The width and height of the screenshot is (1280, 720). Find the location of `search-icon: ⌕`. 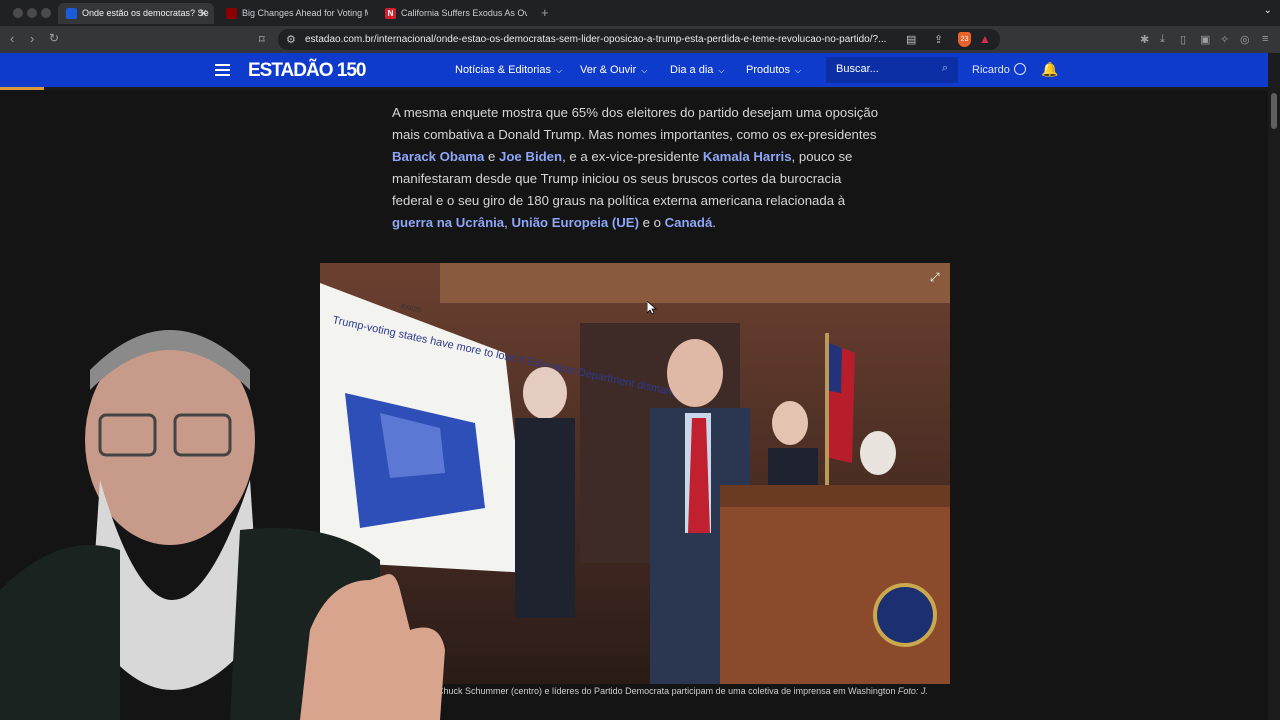

search-icon: ⌕ is located at coordinates (945, 68).